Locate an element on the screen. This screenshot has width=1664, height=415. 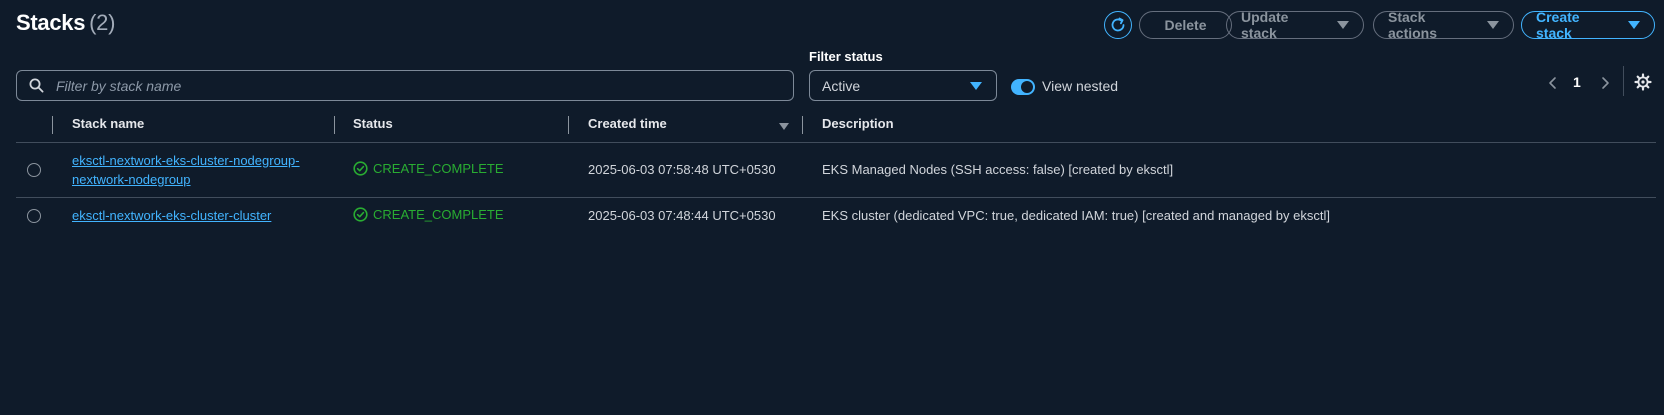
created-time-cell: 2025-06-03 07:58:48 UTC+0530 is located at coordinates (682, 169).